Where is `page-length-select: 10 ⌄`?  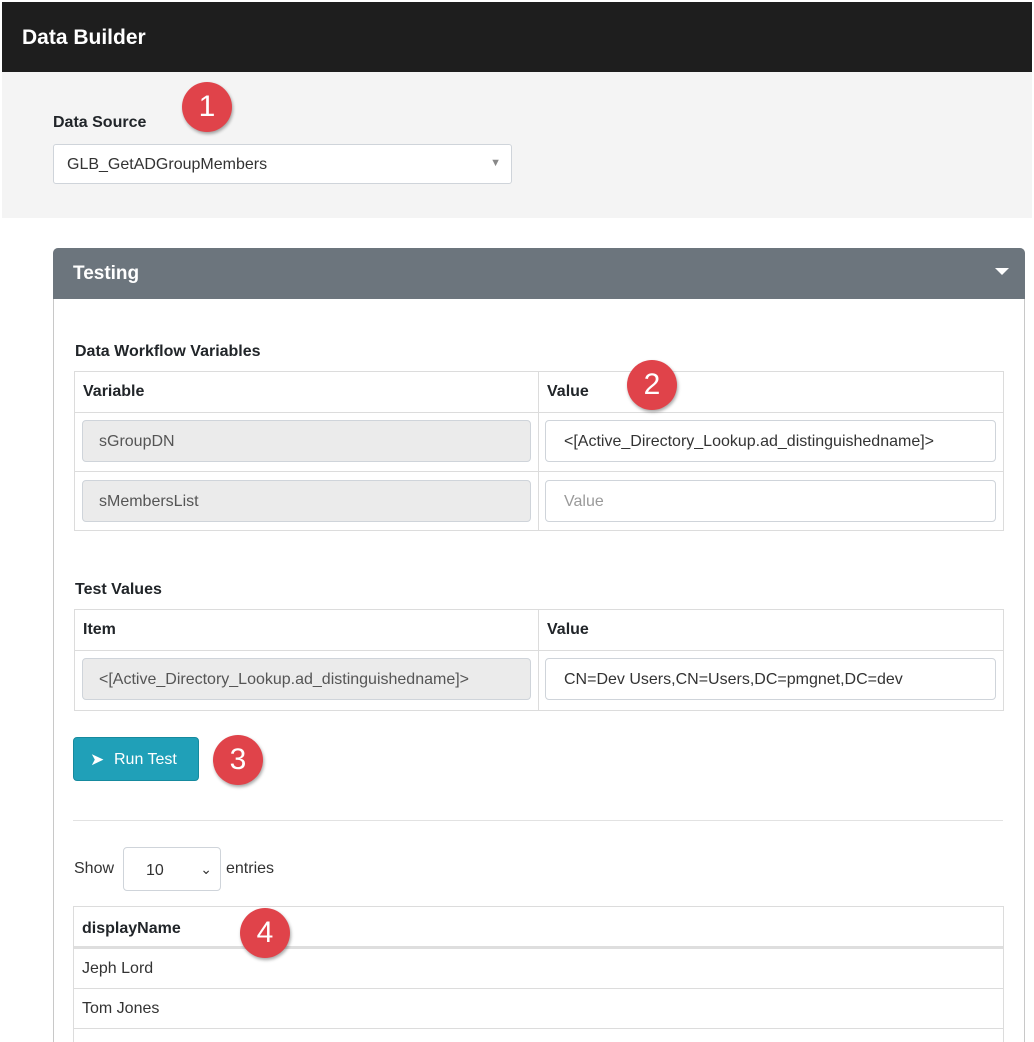 page-length-select: 10 ⌄ is located at coordinates (172, 869).